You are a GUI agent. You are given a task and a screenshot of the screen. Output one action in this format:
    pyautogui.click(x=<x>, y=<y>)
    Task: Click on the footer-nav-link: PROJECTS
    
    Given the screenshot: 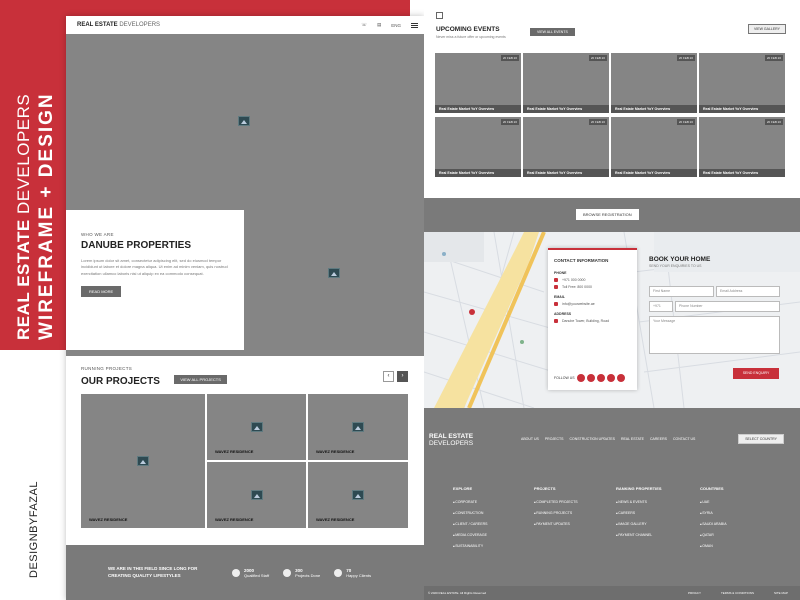 What is the action you would take?
    pyautogui.click(x=554, y=439)
    